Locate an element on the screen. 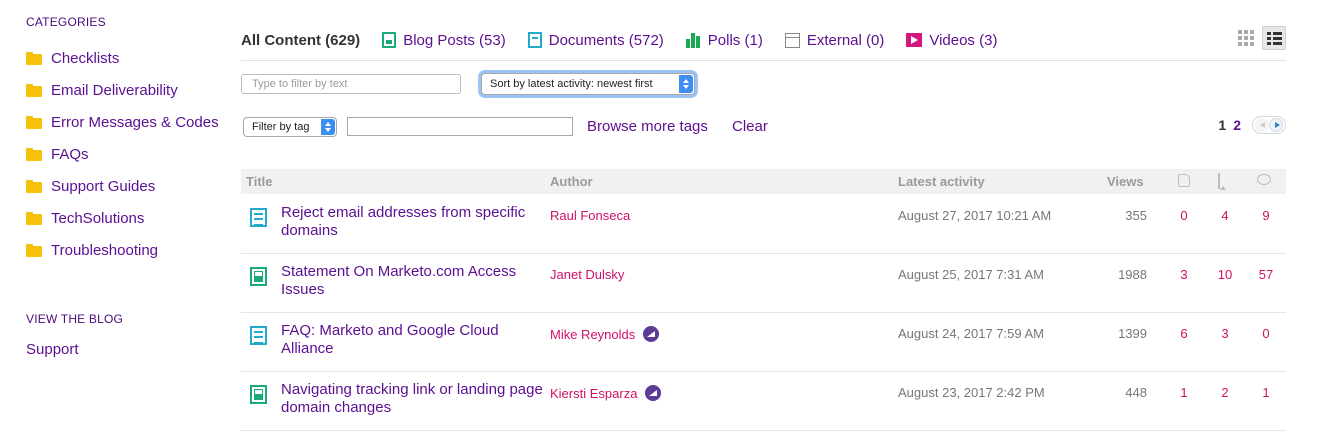 The height and width of the screenshot is (438, 1317). video-icon is located at coordinates (914, 40).